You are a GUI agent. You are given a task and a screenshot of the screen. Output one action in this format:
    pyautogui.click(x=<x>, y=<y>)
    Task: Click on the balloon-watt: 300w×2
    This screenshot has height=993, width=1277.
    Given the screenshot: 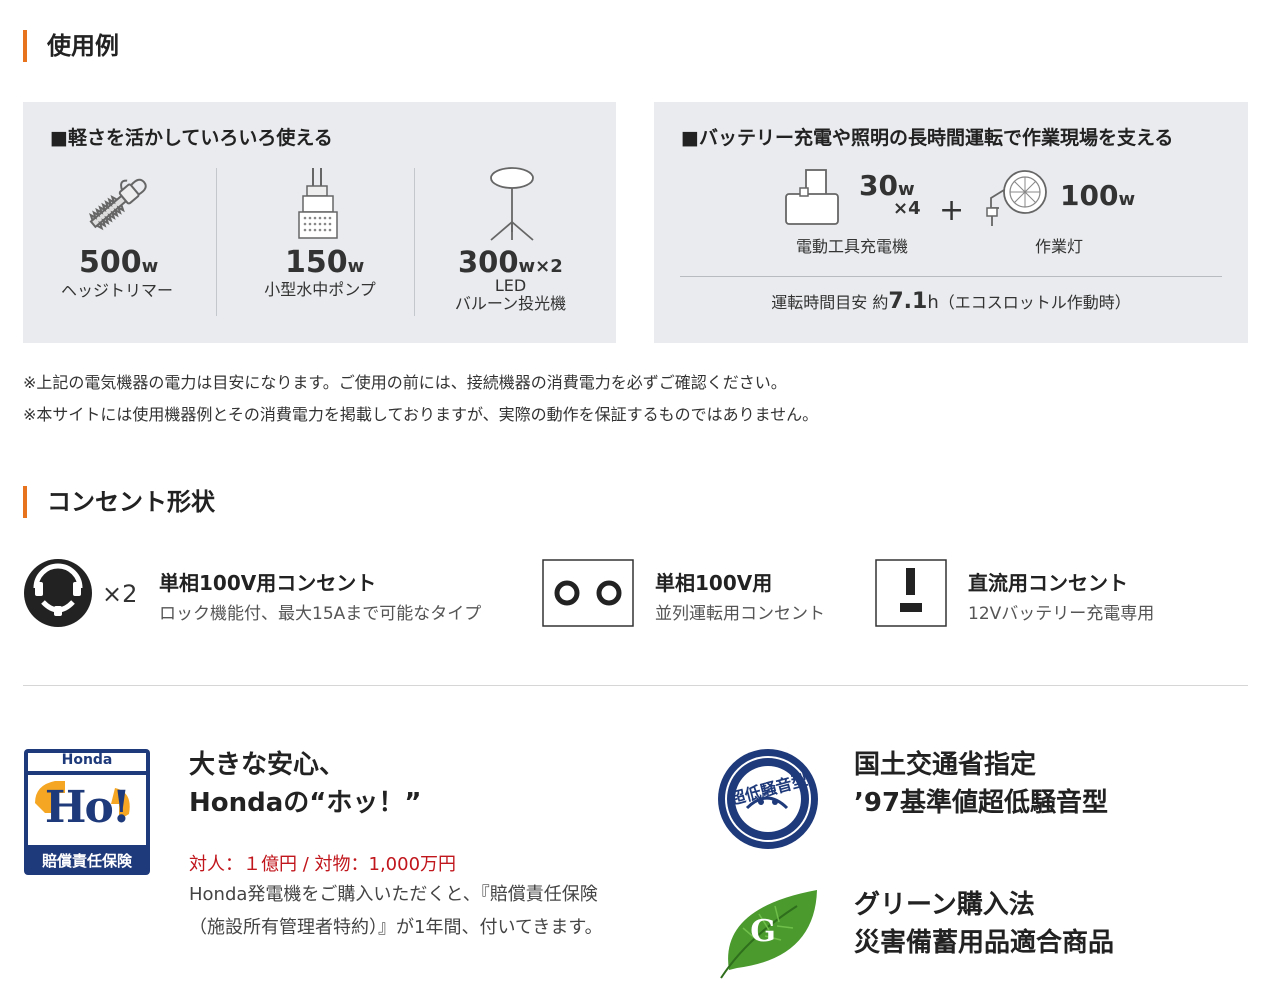 What is the action you would take?
    pyautogui.click(x=510, y=262)
    